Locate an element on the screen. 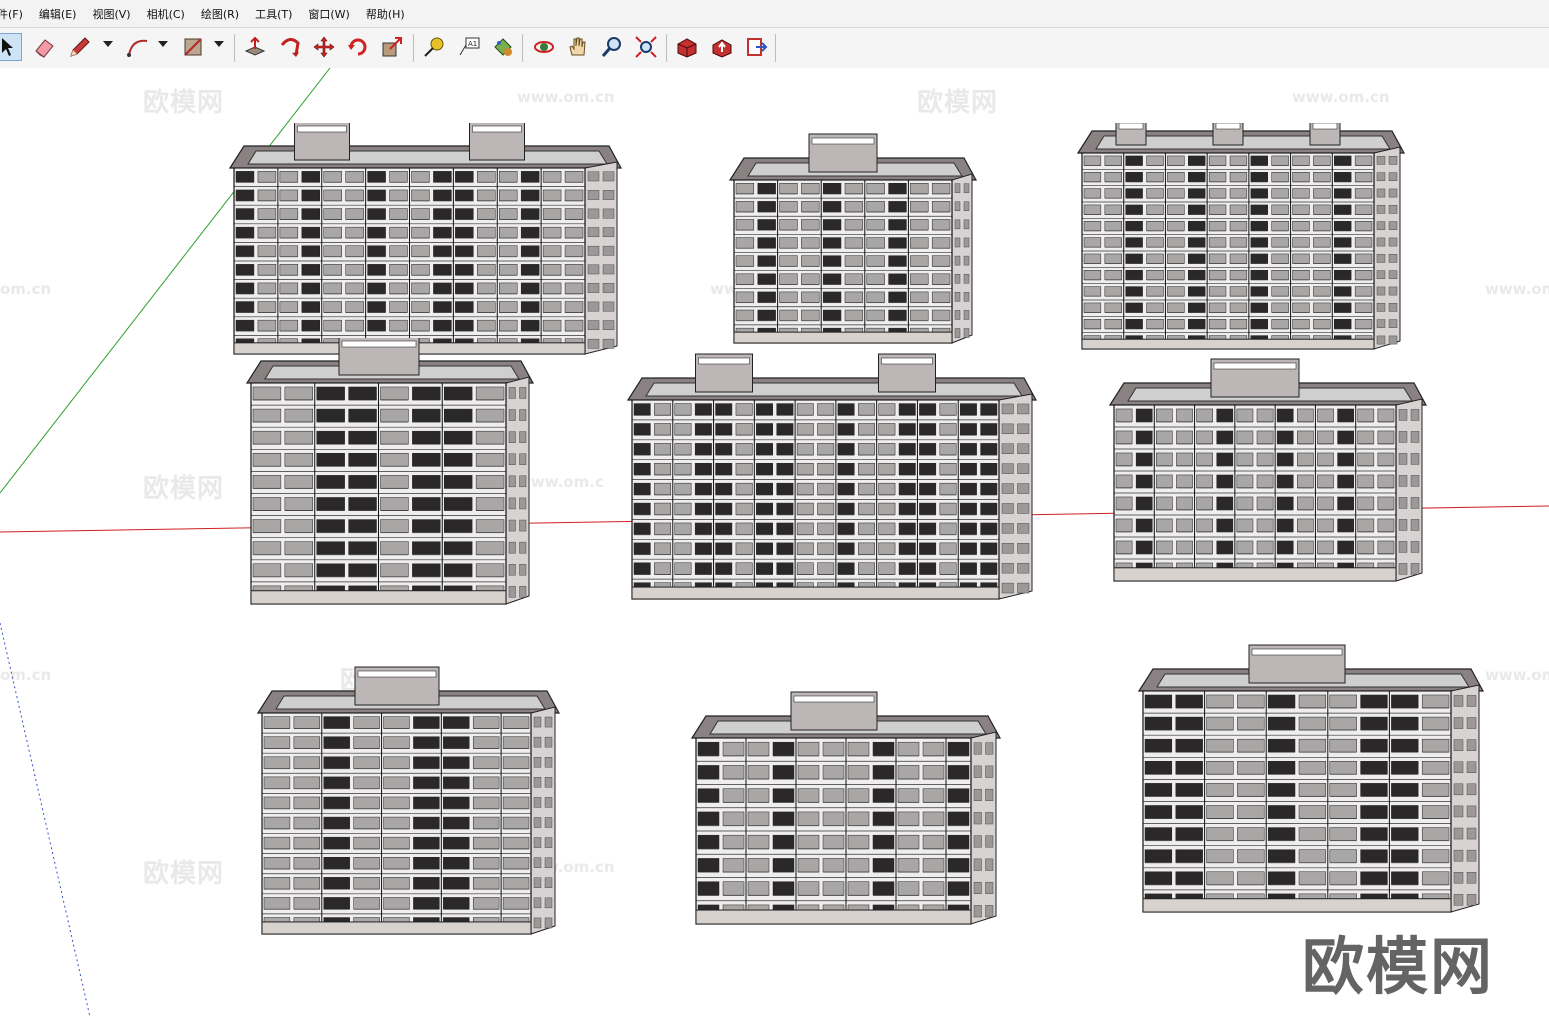 This screenshot has height=1017, width=1549. eraser-tool-button is located at coordinates (44, 47).